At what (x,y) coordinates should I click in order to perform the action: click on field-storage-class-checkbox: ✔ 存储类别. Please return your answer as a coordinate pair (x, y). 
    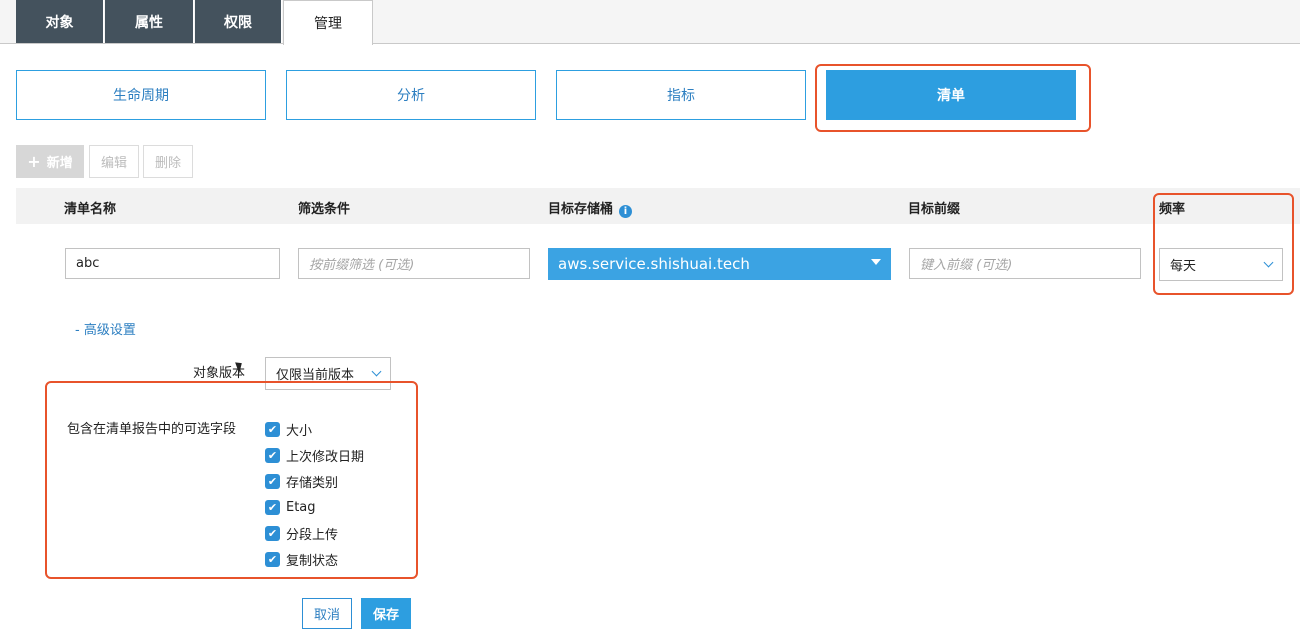
    Looking at the image, I should click on (301, 481).